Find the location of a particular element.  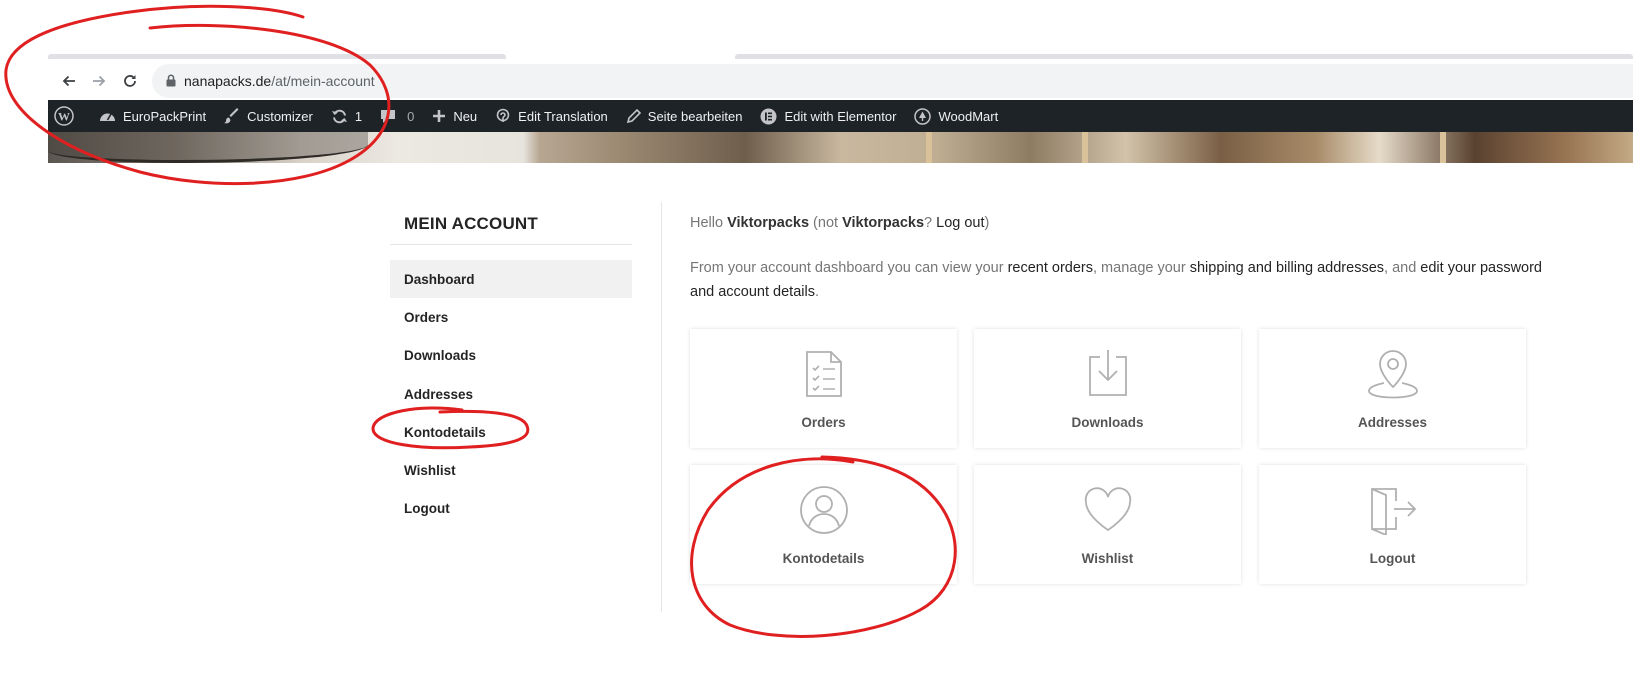

card-wishlist: Wishlist is located at coordinates (1107, 524).